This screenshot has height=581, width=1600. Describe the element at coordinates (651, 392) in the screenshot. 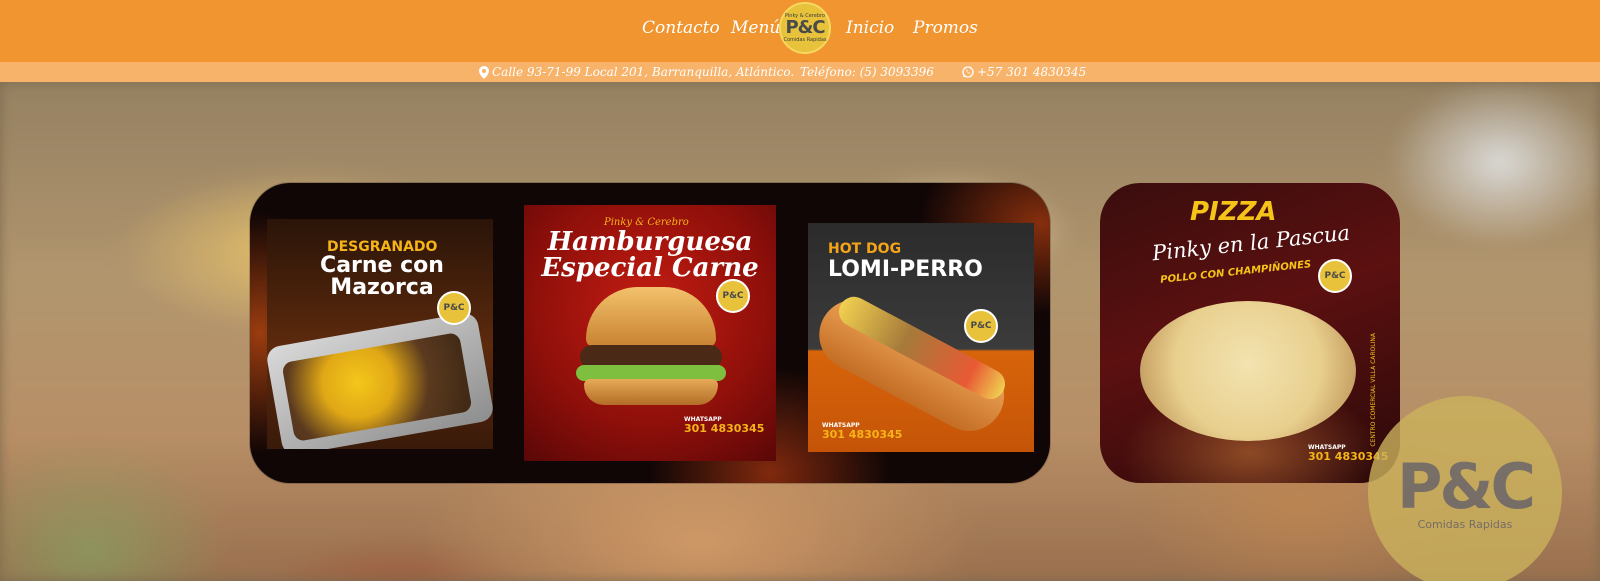

I see `burger-bottom-bun-image` at that location.